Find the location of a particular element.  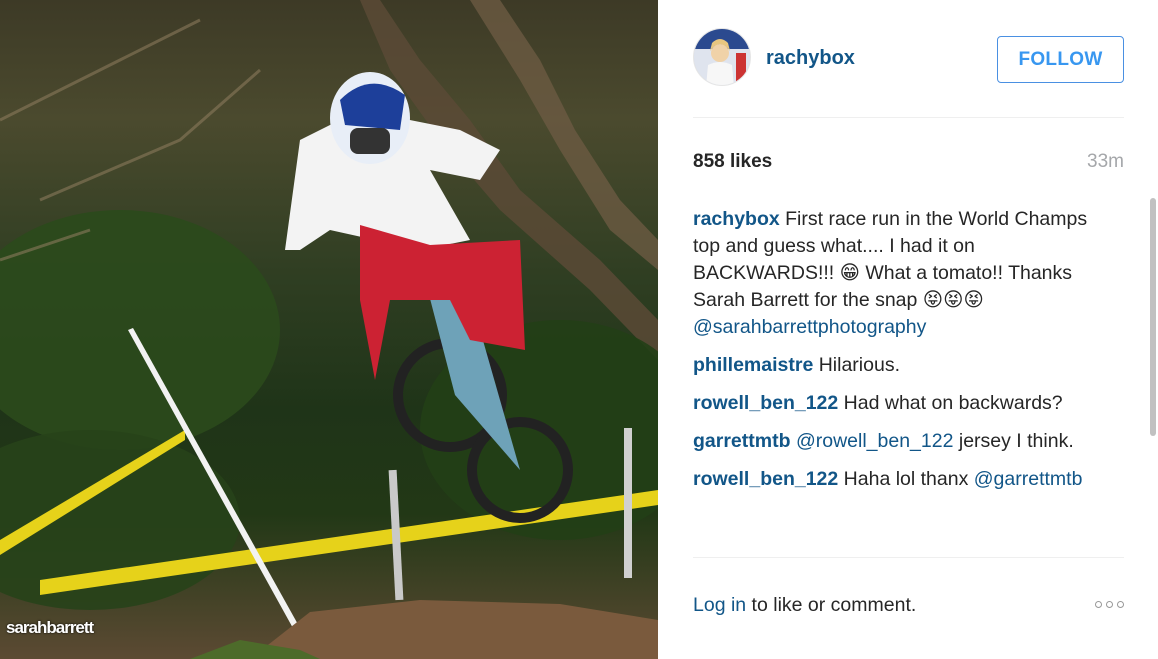

post-header: rachybox FOLLOW is located at coordinates (908, 58).